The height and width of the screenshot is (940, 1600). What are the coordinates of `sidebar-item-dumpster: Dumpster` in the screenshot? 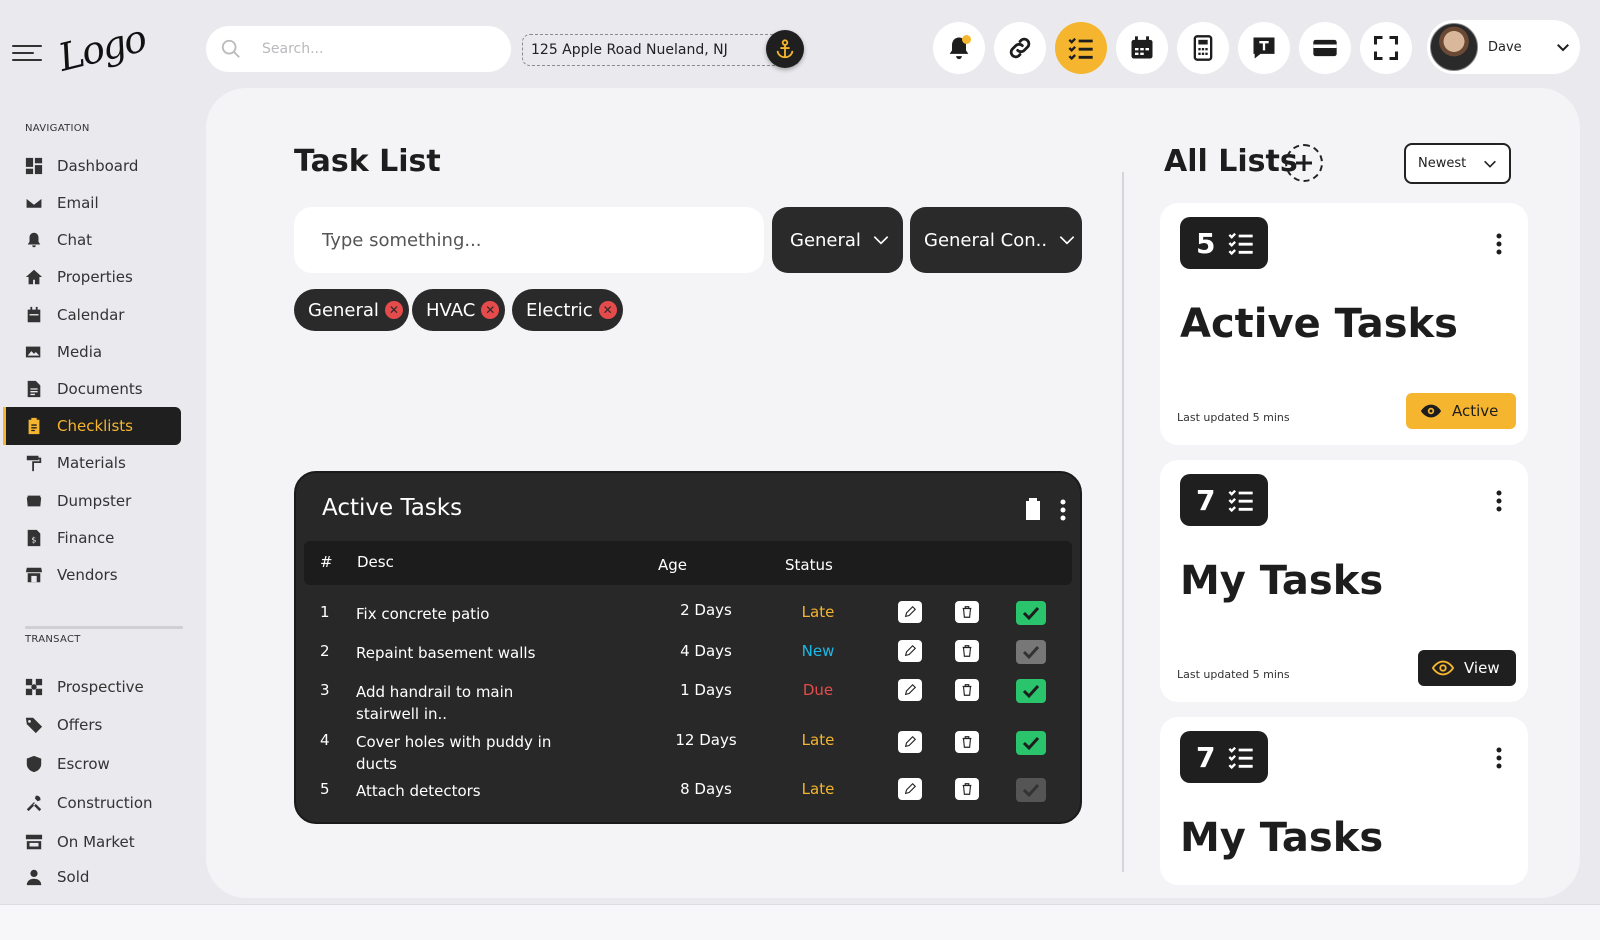 It's located at (92, 501).